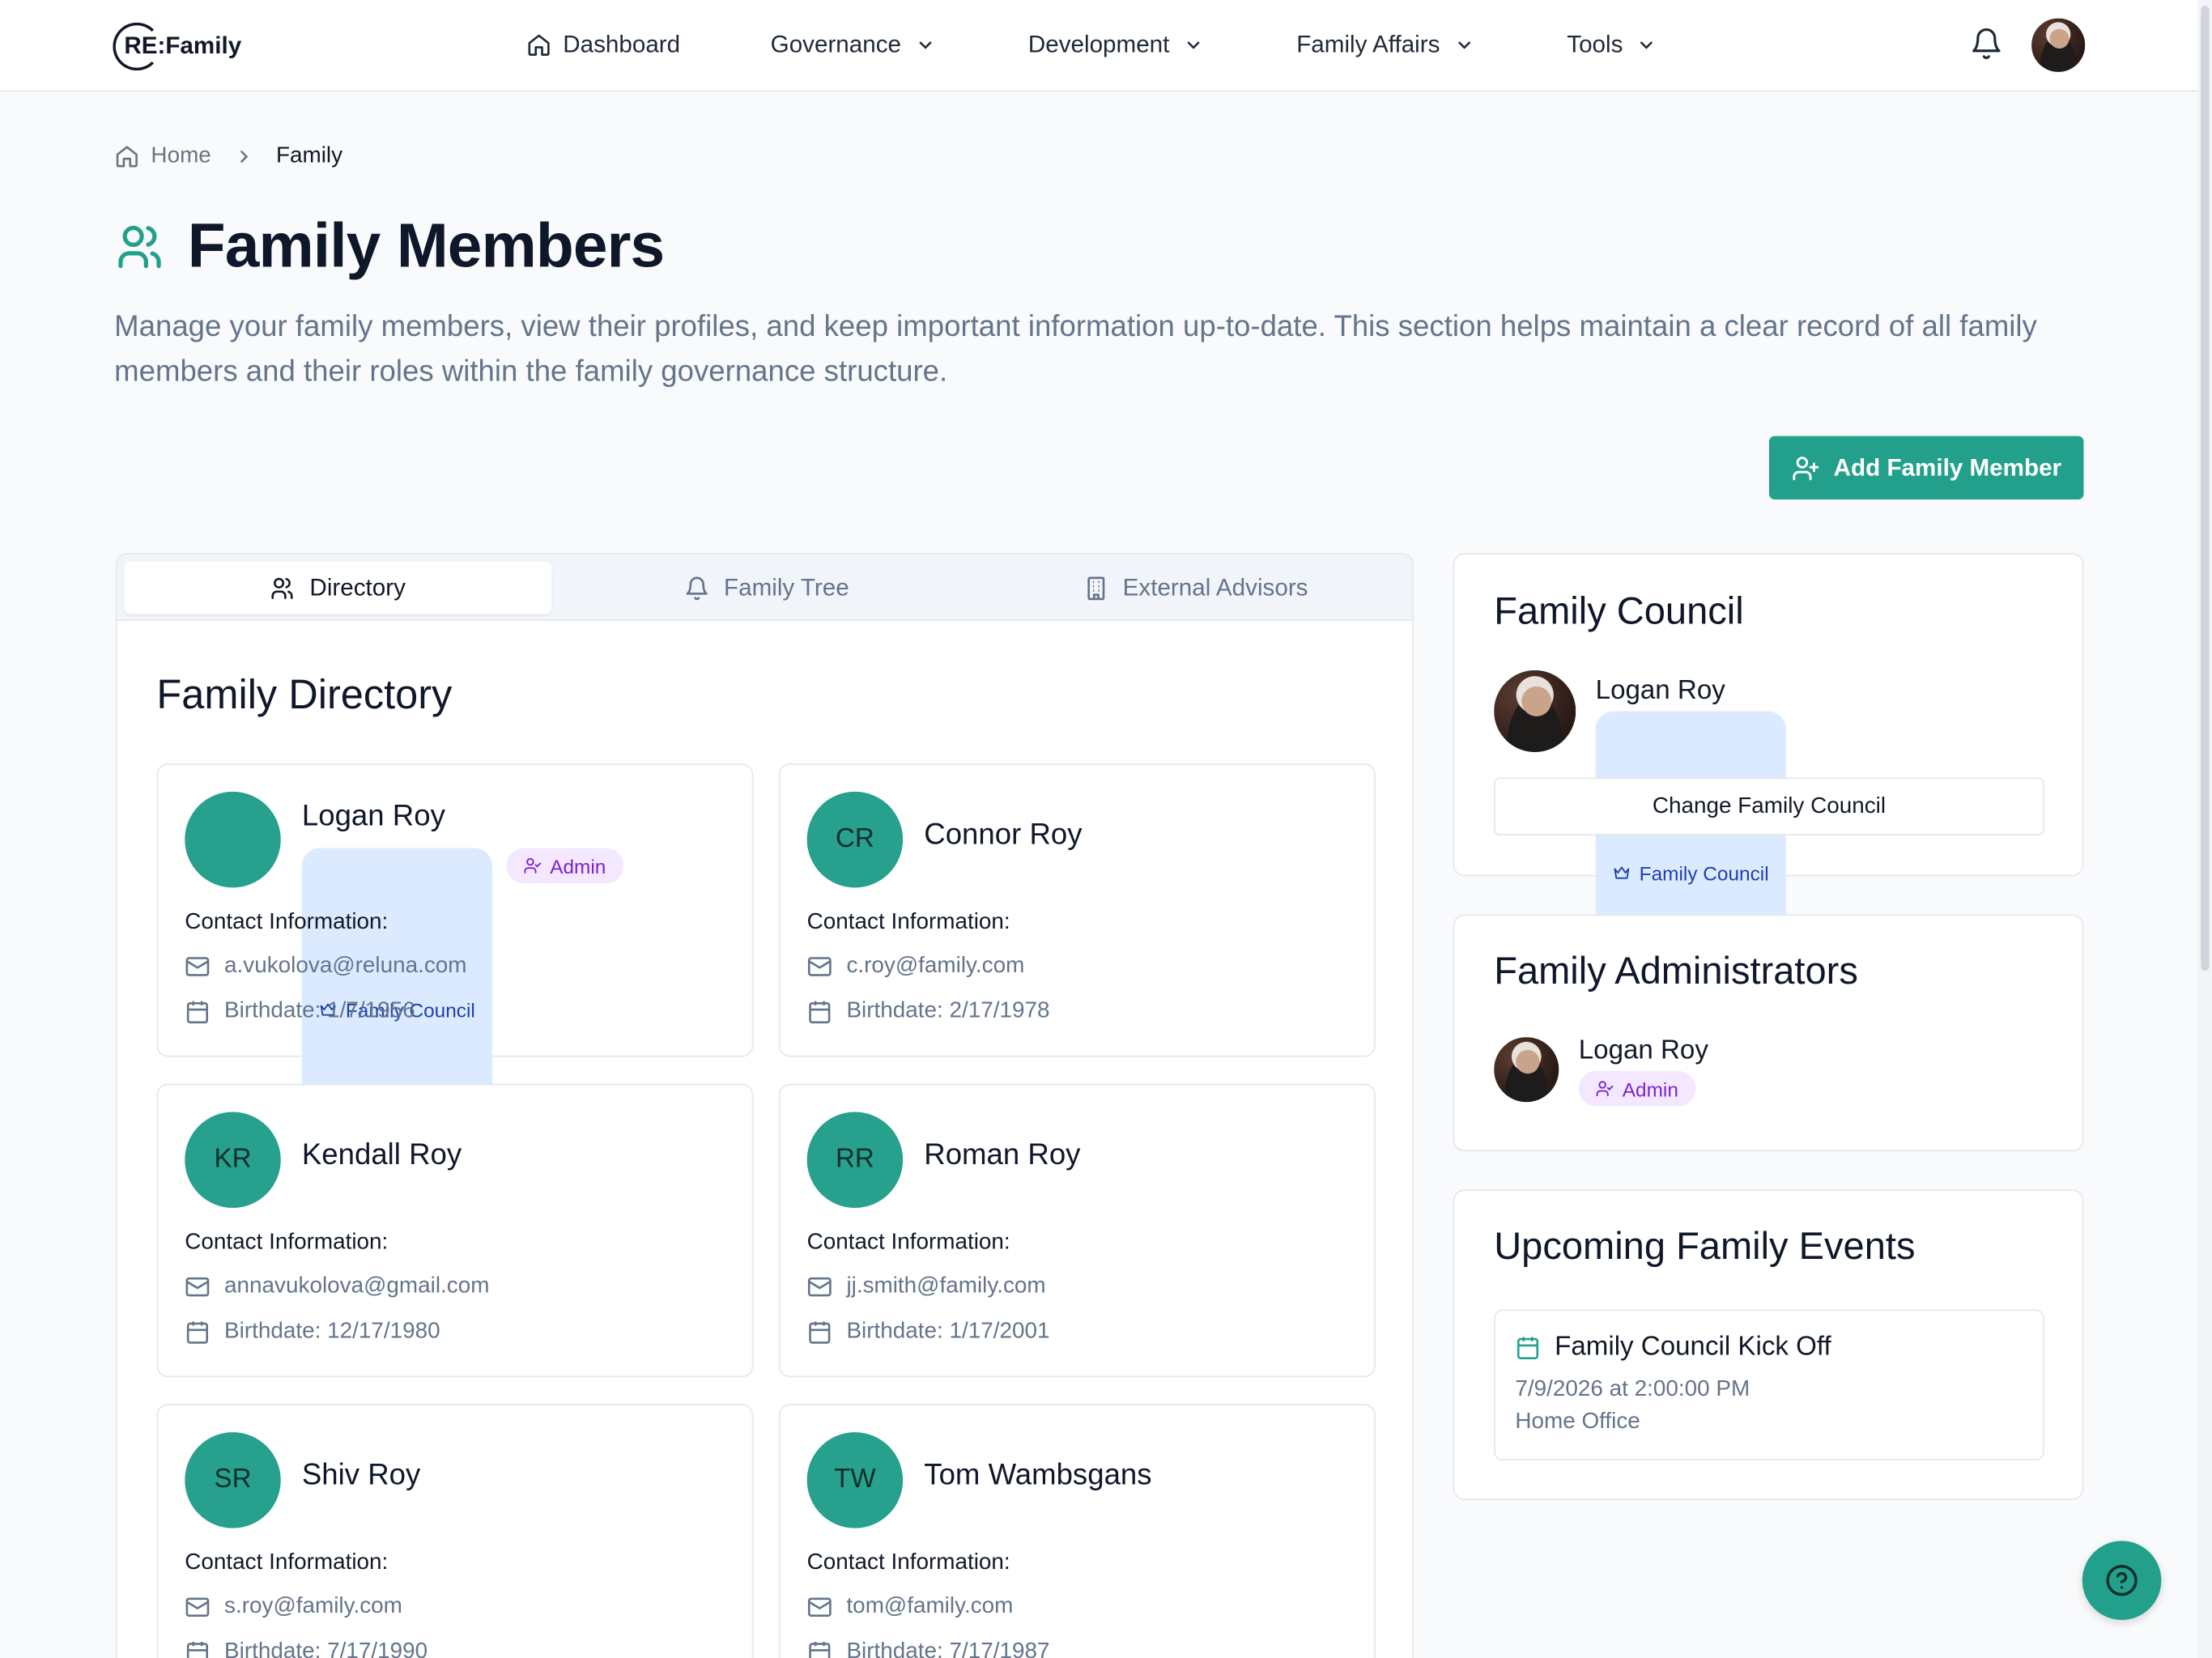 This screenshot has height=1658, width=2212. I want to click on event-title: Family Council Kick Off, so click(1673, 1347).